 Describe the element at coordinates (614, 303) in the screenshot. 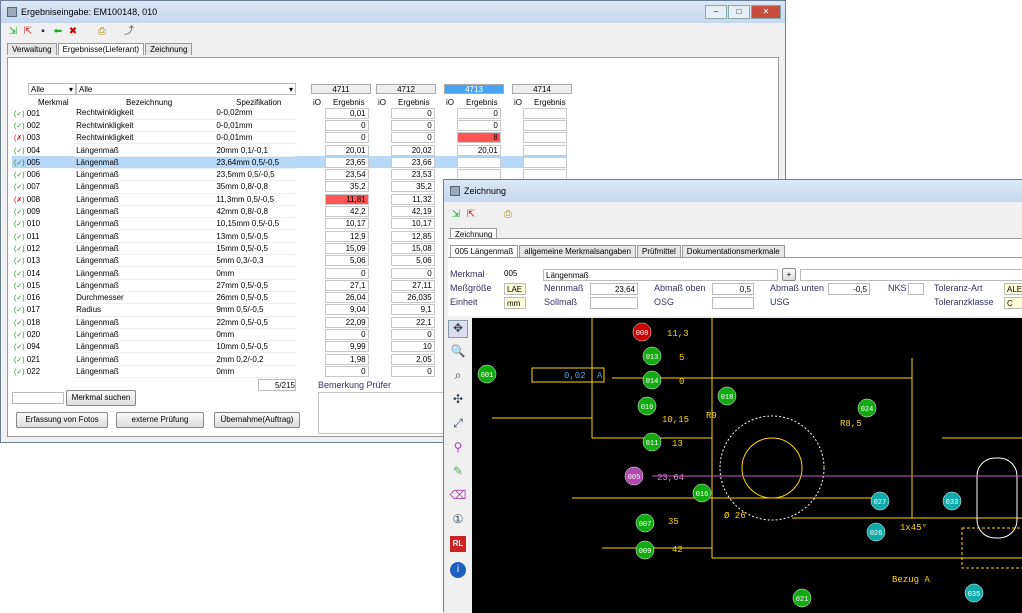

I see `sollmass-field` at that location.